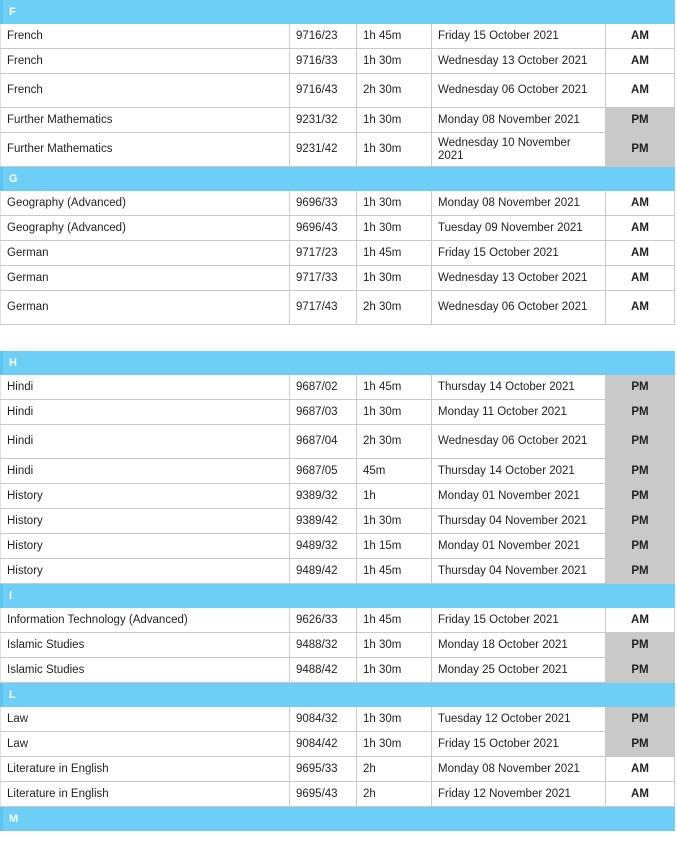 The image size is (677, 857). Describe the element at coordinates (323, 471) in the screenshot. I see `cell-syllabus-code: 9687/05` at that location.